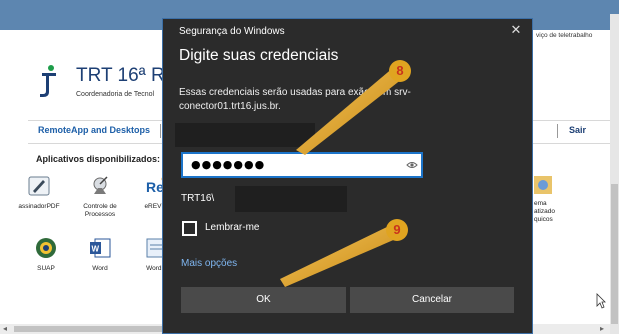 The height and width of the screenshot is (334, 619). I want to click on callout-badge-9: 9, so click(397, 230).